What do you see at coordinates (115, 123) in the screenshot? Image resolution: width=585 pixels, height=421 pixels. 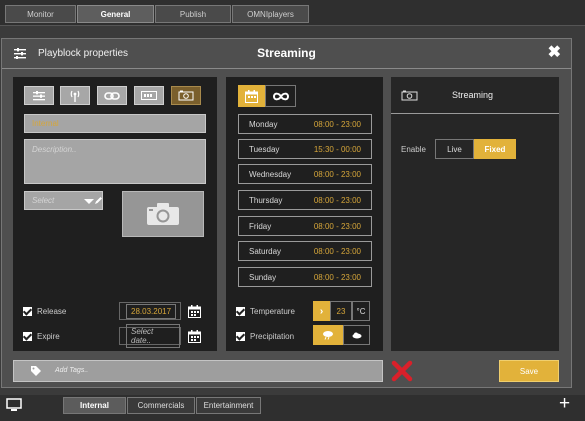 I see `name-input: Internal` at bounding box center [115, 123].